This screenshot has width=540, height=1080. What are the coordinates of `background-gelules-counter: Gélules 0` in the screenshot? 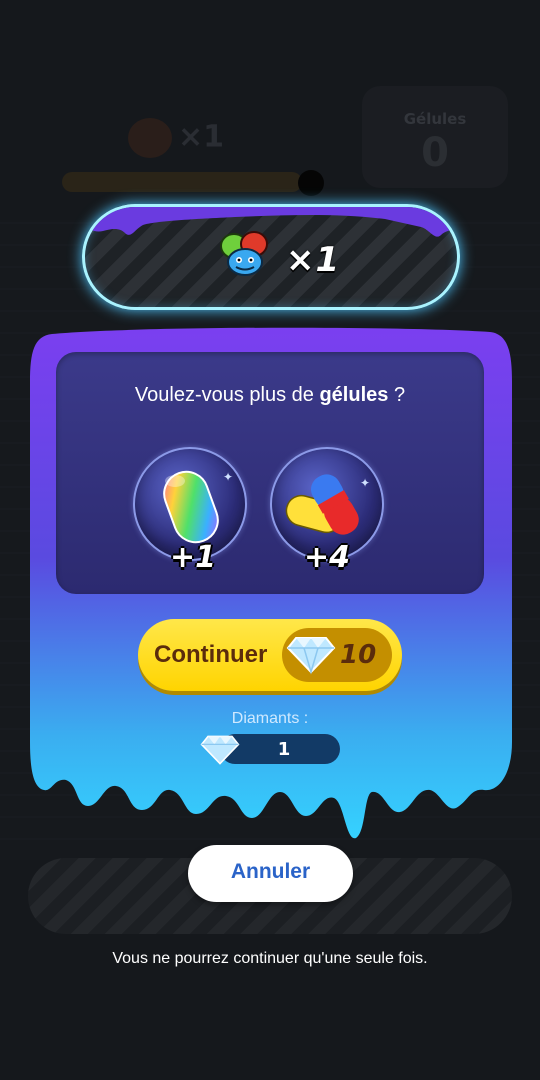 It's located at (435, 137).